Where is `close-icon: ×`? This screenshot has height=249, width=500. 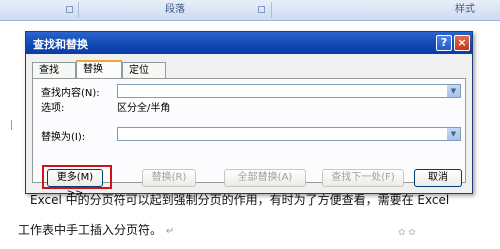 close-icon: × is located at coordinates (462, 43).